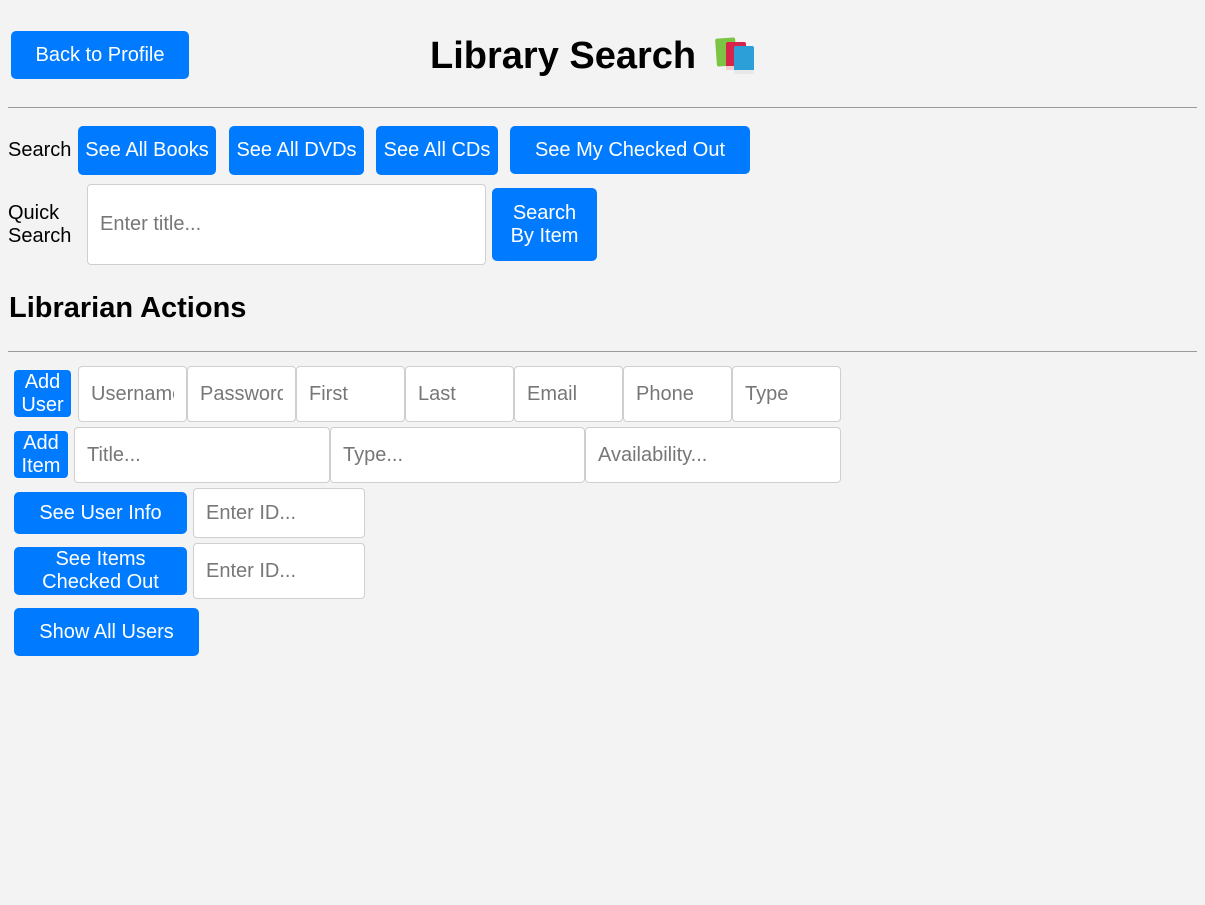  What do you see at coordinates (677, 394) in the screenshot?
I see `phone-field` at bounding box center [677, 394].